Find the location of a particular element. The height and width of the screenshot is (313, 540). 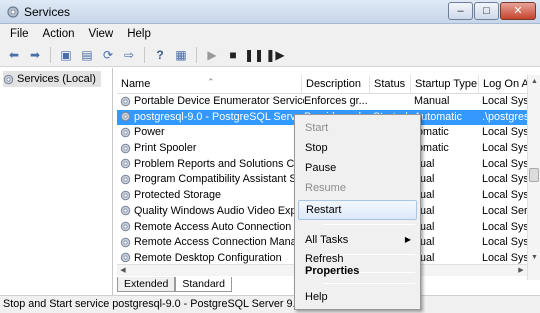

stop-icon: ■ is located at coordinates (233, 55).